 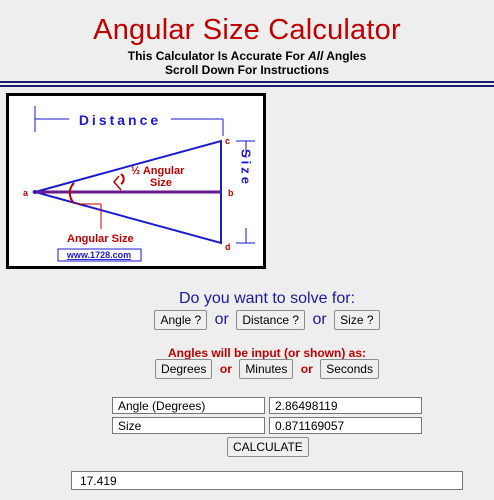 I want to click on or-text-3: or, so click(x=225, y=369).